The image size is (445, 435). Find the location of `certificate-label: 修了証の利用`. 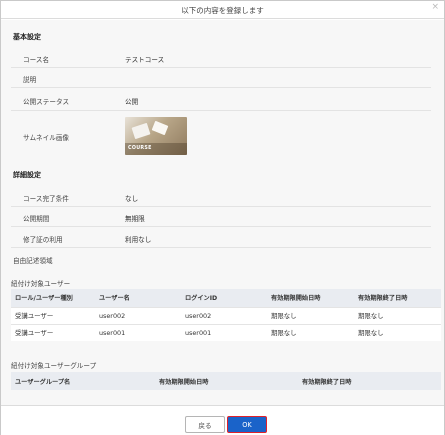

certificate-label: 修了証の利用 is located at coordinates (43, 240).